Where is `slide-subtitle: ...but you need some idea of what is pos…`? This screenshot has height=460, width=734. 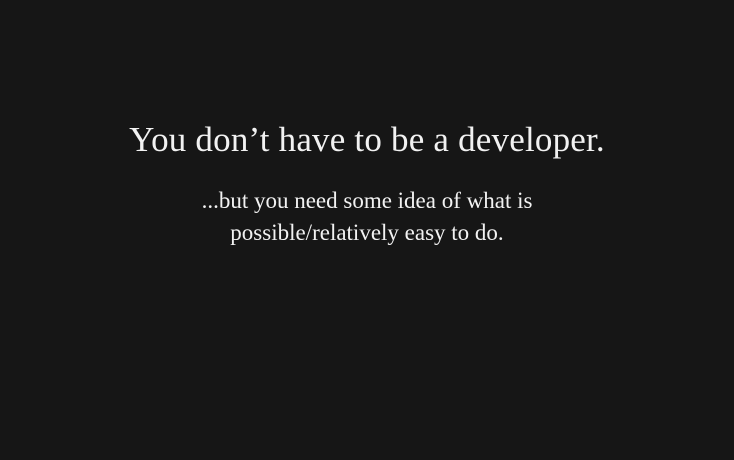
slide-subtitle: ...but you need some idea of what is pos… is located at coordinates (367, 217).